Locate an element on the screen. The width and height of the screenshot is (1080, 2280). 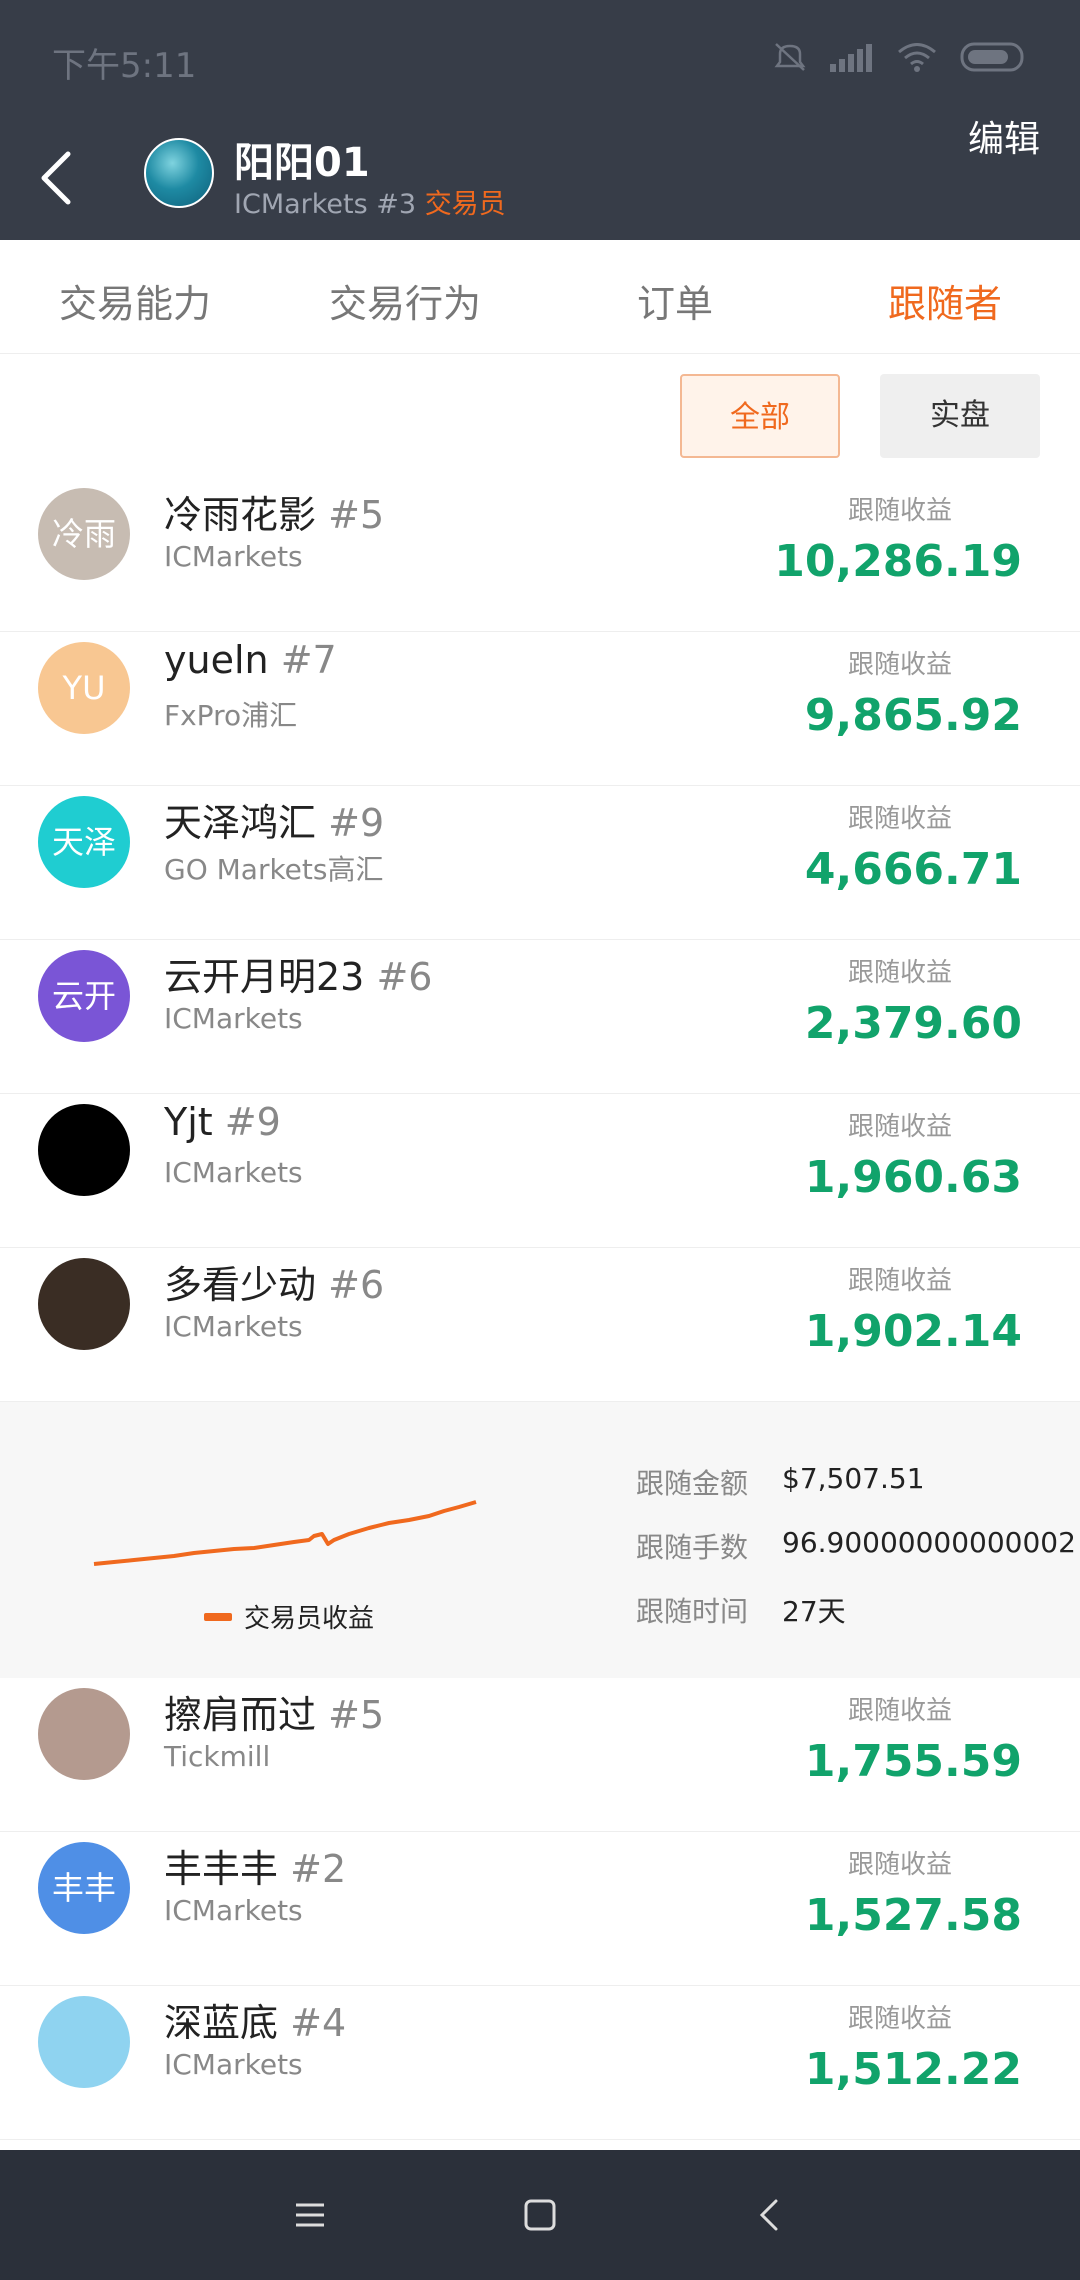
tab-trading-ability: 交易能力 is located at coordinates (135, 303).